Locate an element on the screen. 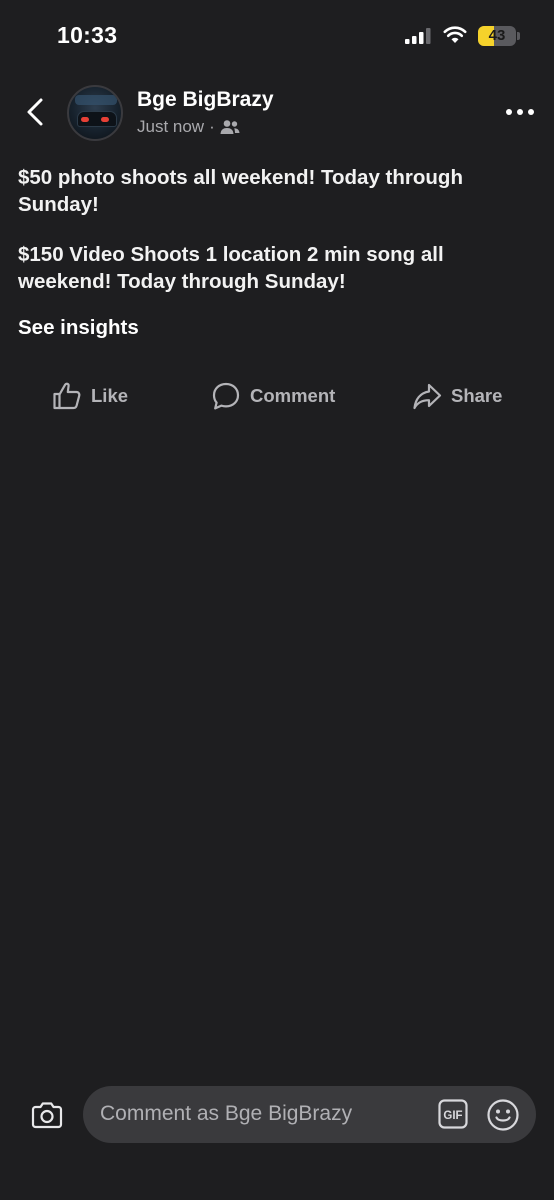 The image size is (554, 1200). camera-icon is located at coordinates (47, 1115).